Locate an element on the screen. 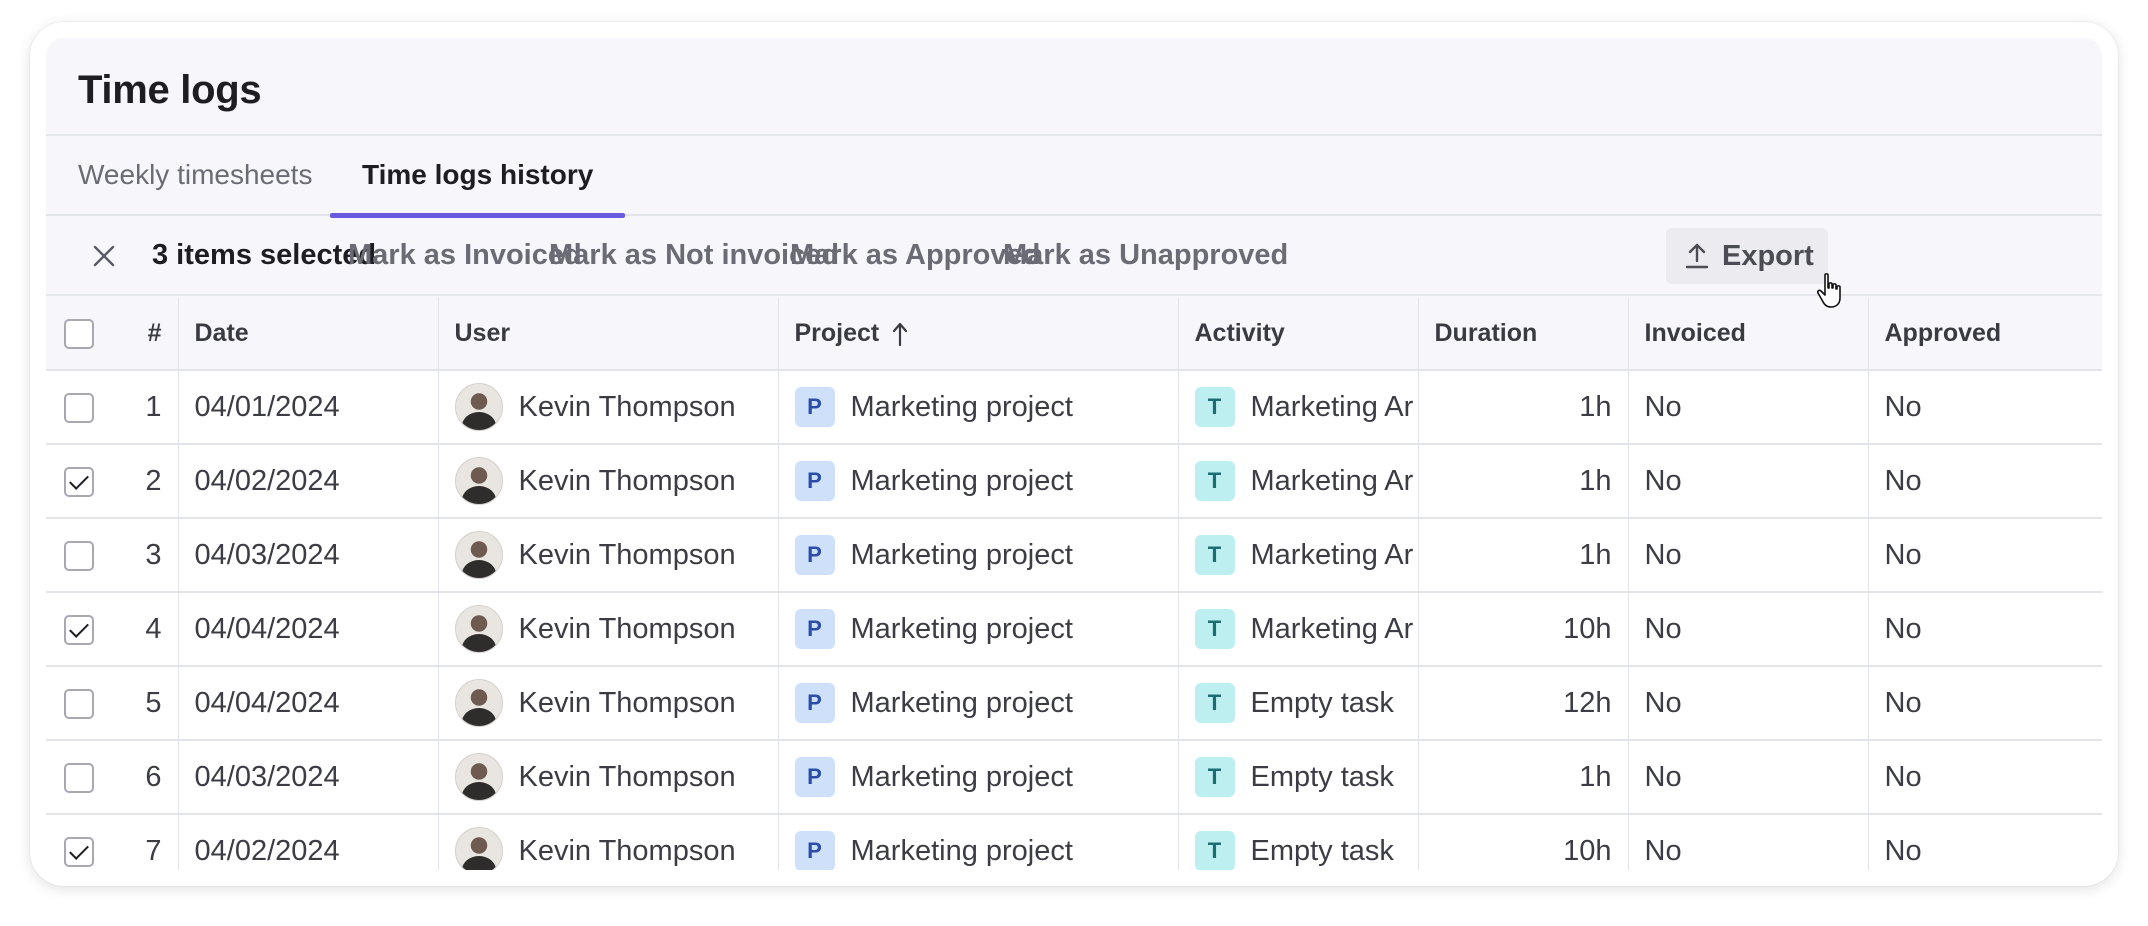 This screenshot has width=2148, height=926. export-button: Export is located at coordinates (1747, 256).